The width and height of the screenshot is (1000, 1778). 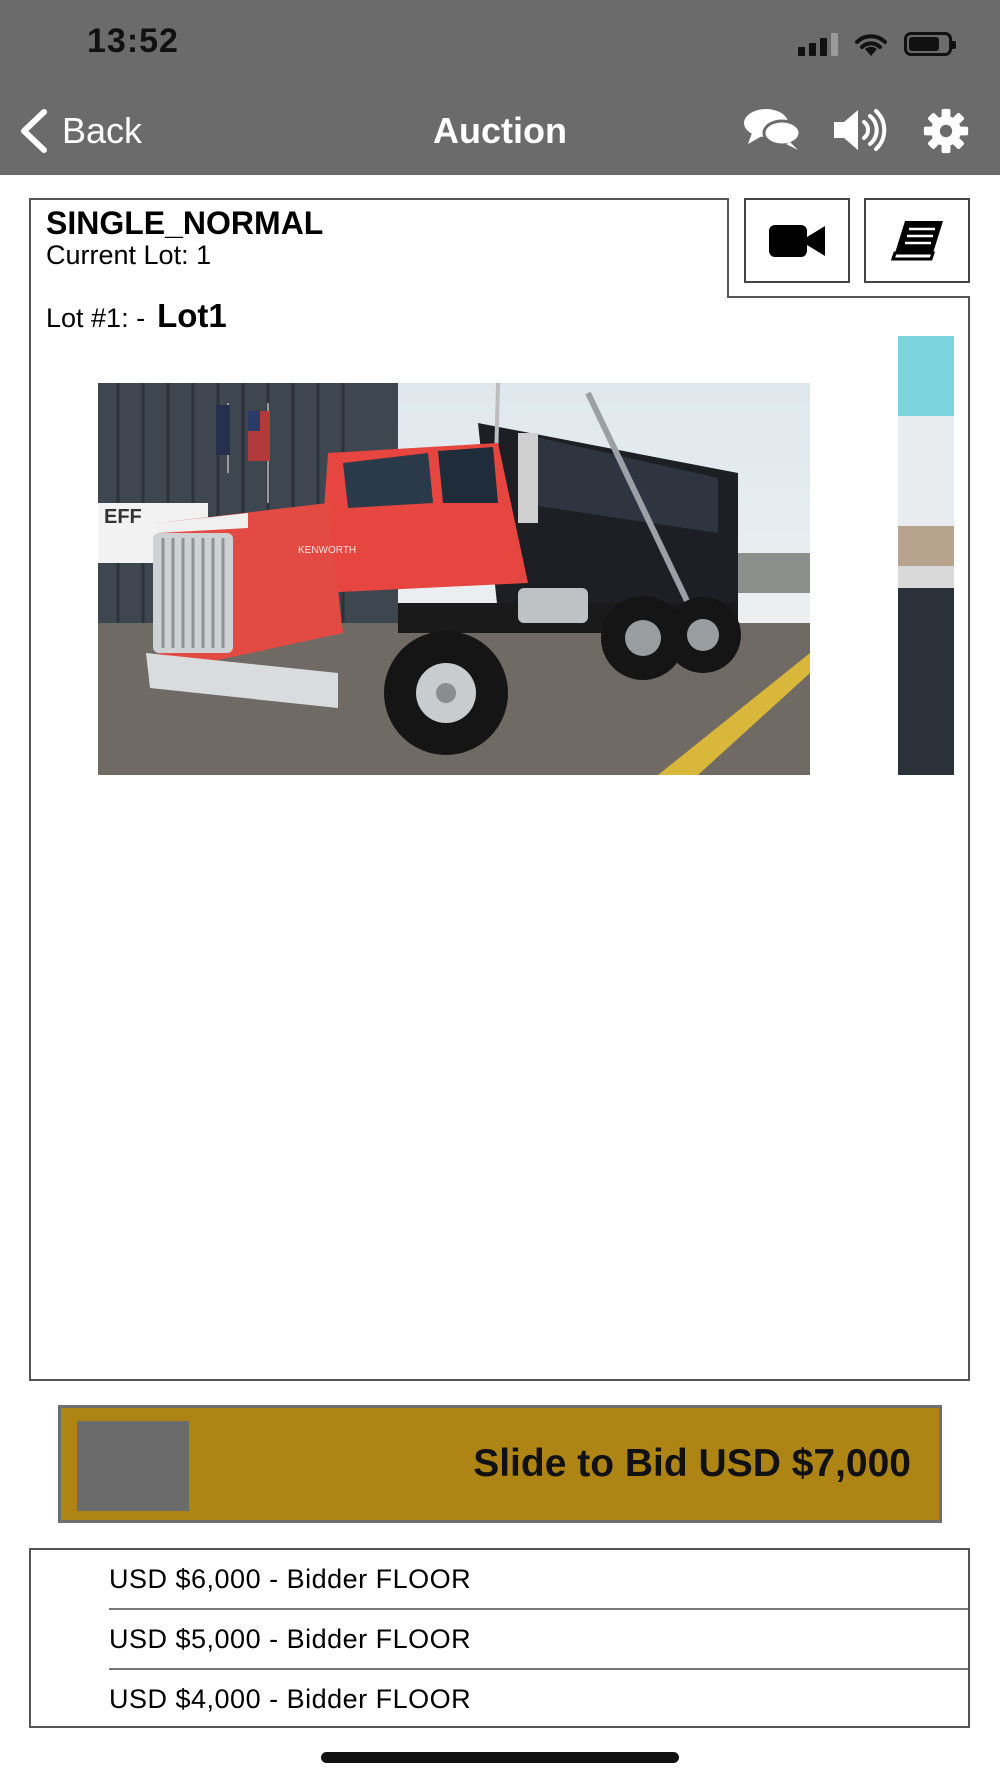 What do you see at coordinates (290, 1578) in the screenshot?
I see `bid-entry: USD $6,000 - Bidder FLOOR` at bounding box center [290, 1578].